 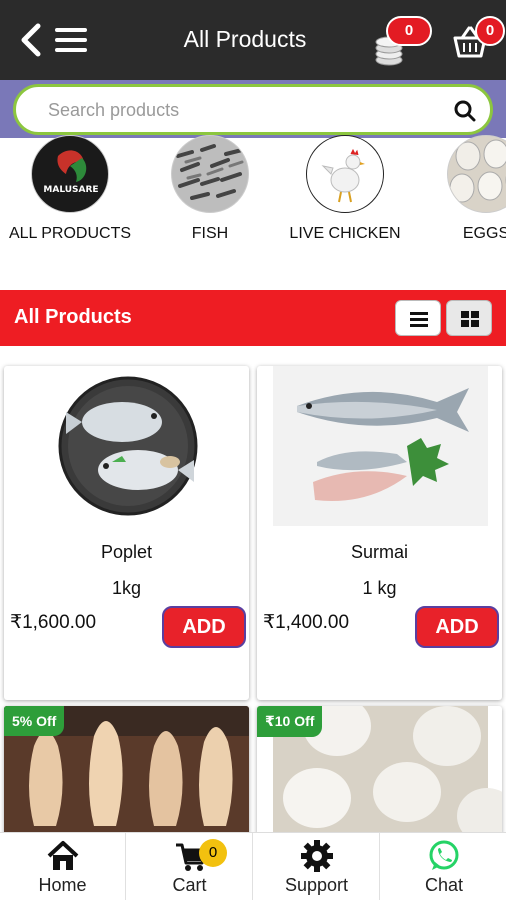 I want to click on nav-support-label: Support, so click(x=316, y=885).